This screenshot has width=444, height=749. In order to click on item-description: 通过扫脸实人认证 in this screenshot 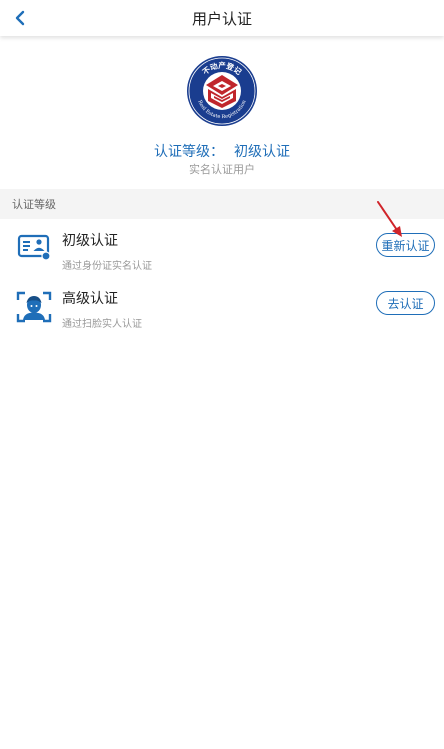, I will do `click(102, 324)`.